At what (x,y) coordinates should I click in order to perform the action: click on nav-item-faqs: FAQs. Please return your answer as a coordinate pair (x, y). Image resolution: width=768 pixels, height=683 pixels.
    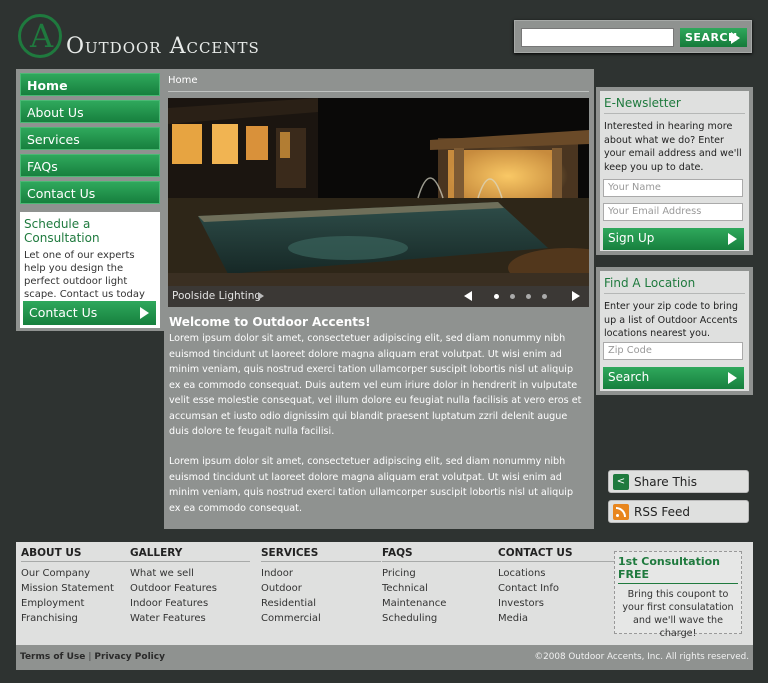
    Looking at the image, I should click on (90, 165).